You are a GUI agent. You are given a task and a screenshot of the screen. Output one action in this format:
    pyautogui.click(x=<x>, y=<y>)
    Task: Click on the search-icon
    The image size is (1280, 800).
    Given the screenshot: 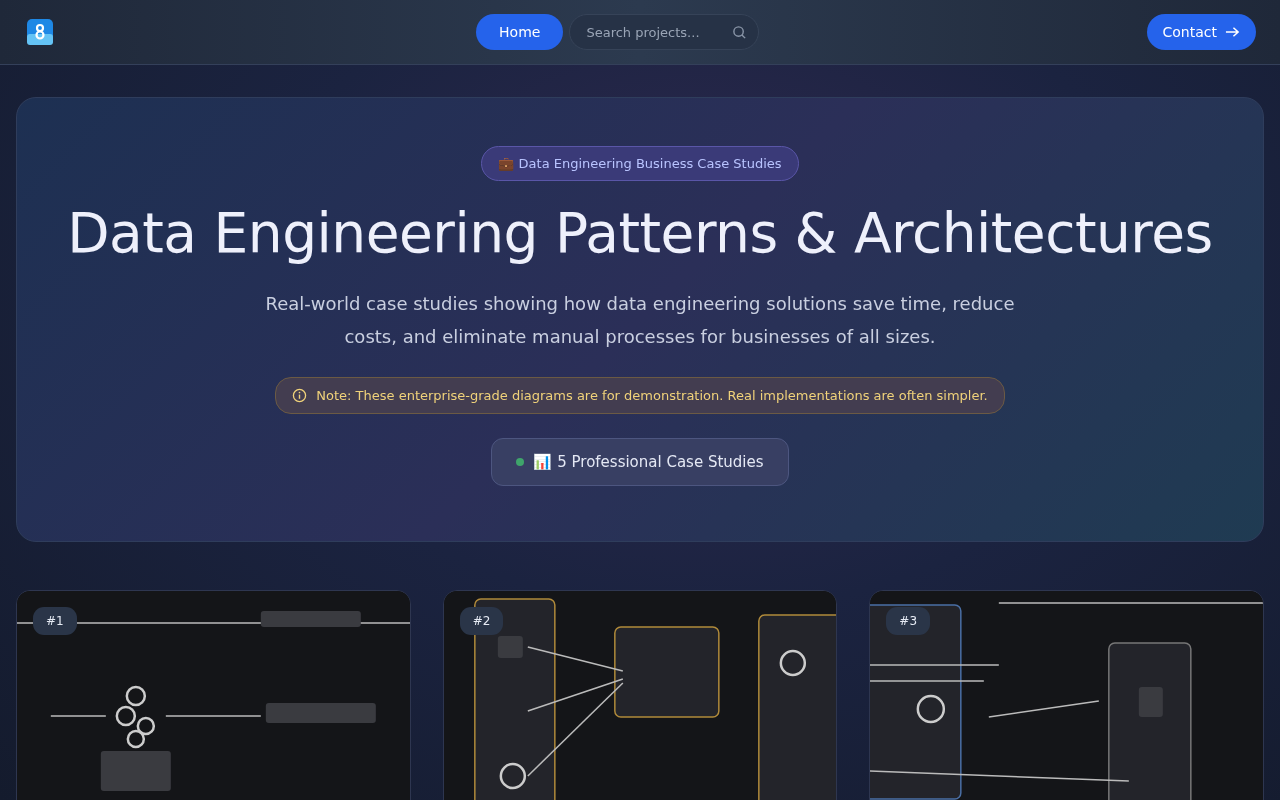 What is the action you would take?
    pyautogui.click(x=740, y=32)
    